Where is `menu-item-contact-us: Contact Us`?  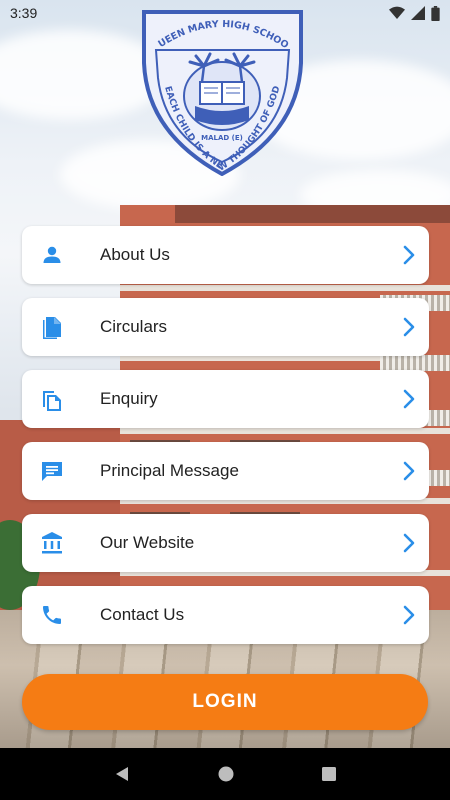 menu-item-contact-us: Contact Us is located at coordinates (225, 615).